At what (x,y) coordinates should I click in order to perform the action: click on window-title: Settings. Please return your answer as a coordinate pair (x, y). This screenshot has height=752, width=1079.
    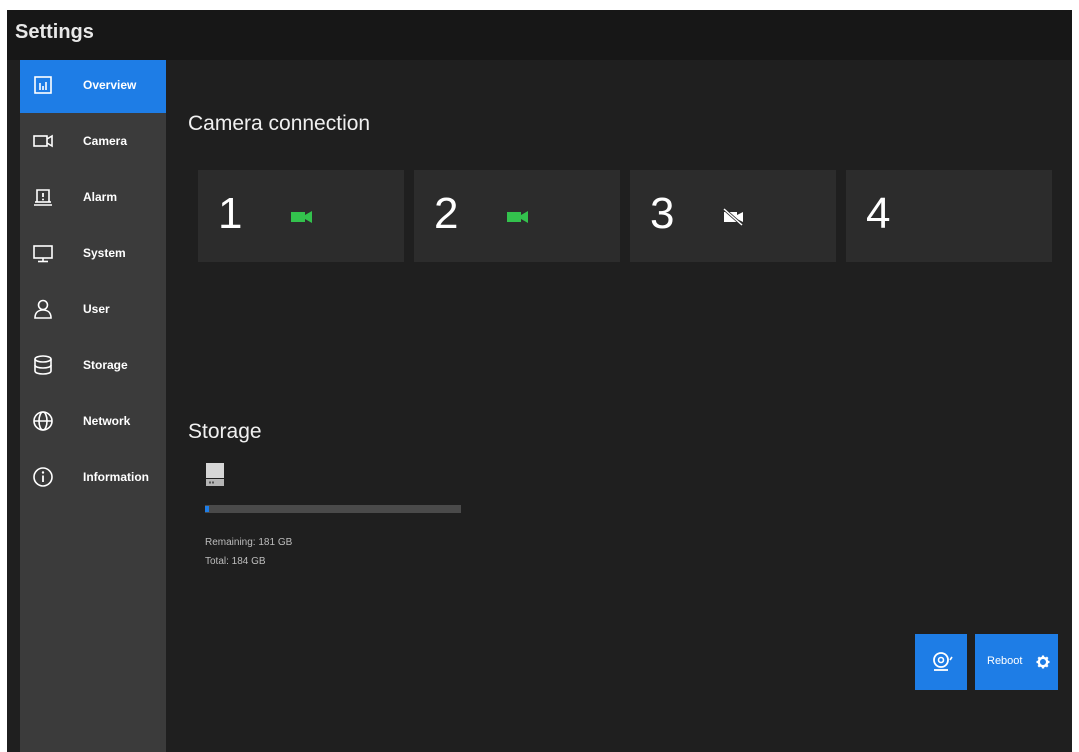
    Looking at the image, I should click on (54, 32).